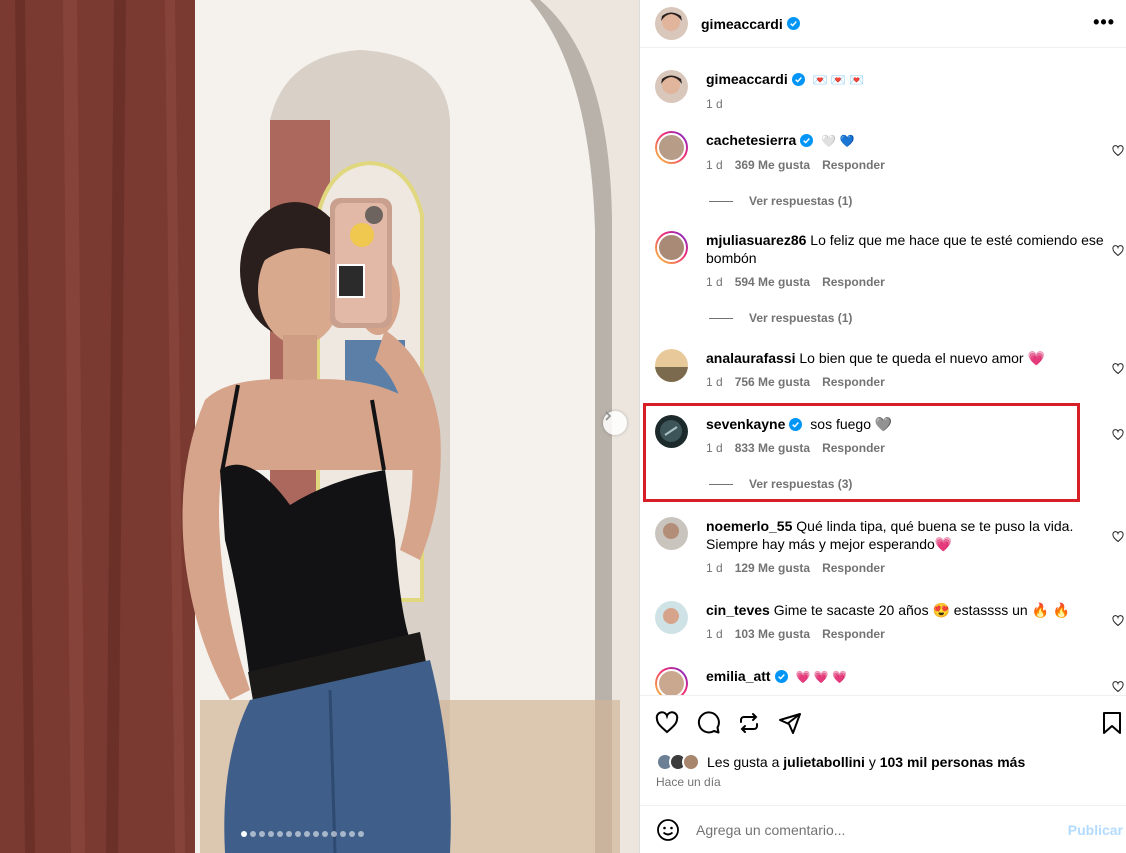  What do you see at coordinates (749, 723) in the screenshot?
I see `repost-icon` at bounding box center [749, 723].